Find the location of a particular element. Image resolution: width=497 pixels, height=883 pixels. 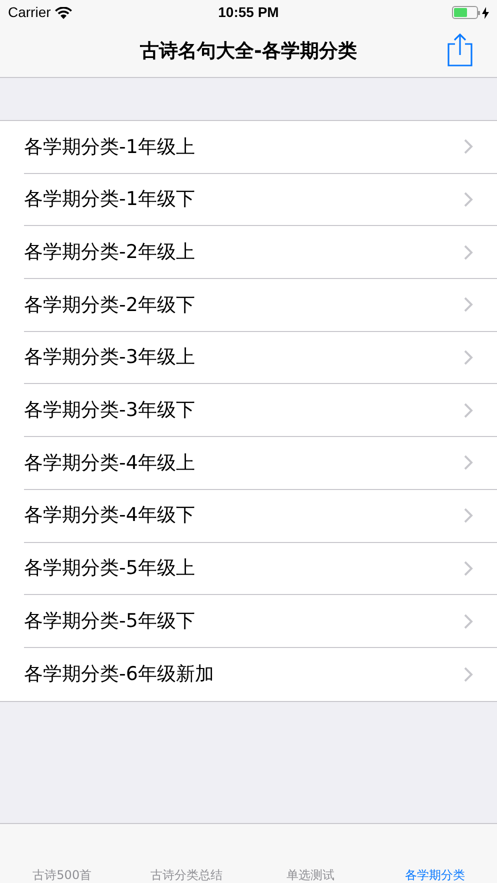

row-label: 各学期分类-5年级下 is located at coordinates (110, 621).